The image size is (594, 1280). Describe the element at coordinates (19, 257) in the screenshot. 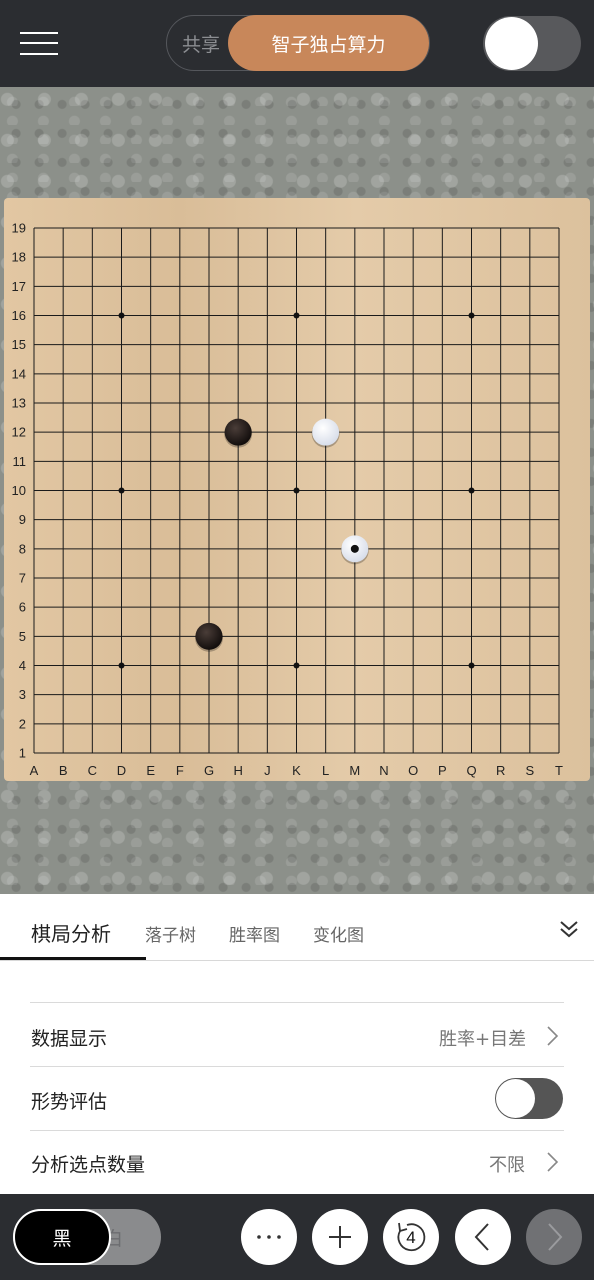

I see `row-label: 18` at that location.